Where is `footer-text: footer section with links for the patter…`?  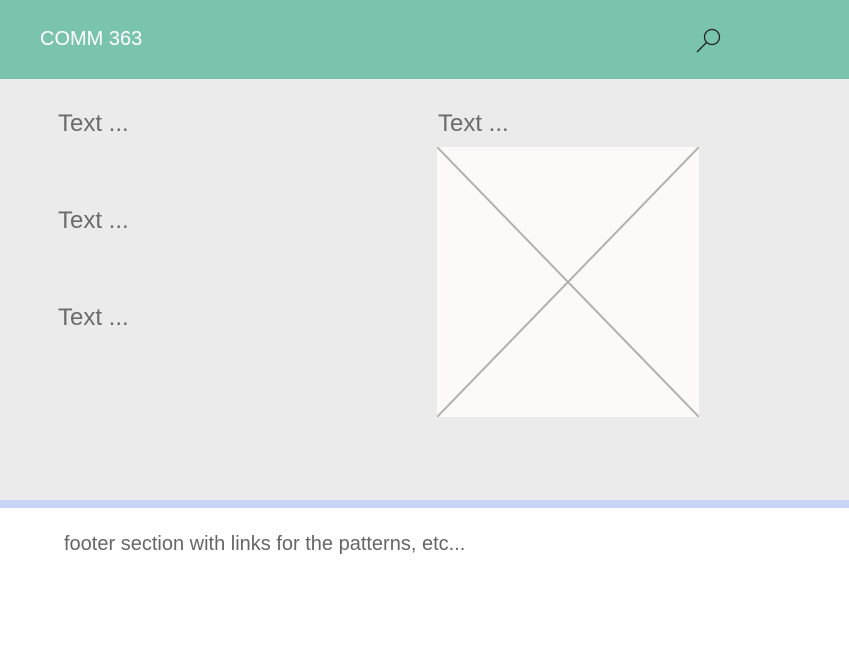
footer-text: footer section with links for the patter… is located at coordinates (265, 544).